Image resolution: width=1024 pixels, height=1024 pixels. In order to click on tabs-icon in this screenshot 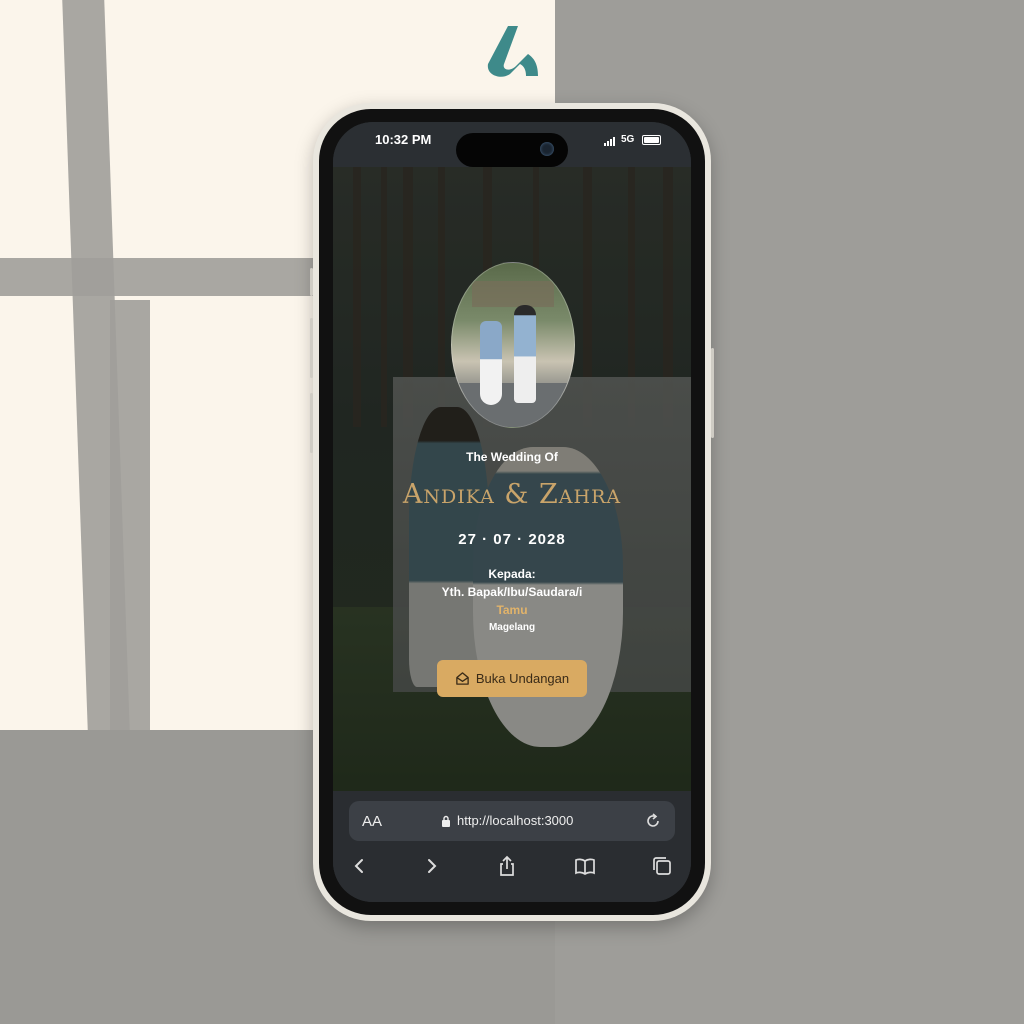, I will do `click(662, 866)`.